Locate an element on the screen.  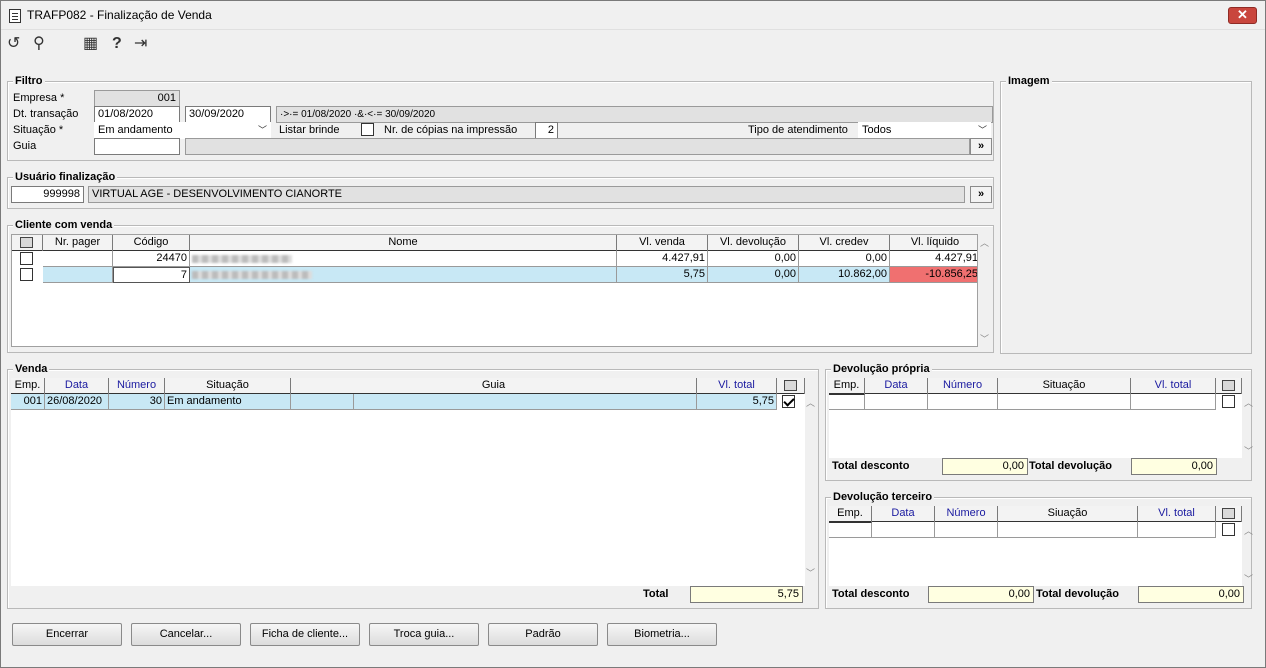
guia-lookup-button: » is located at coordinates (981, 146).